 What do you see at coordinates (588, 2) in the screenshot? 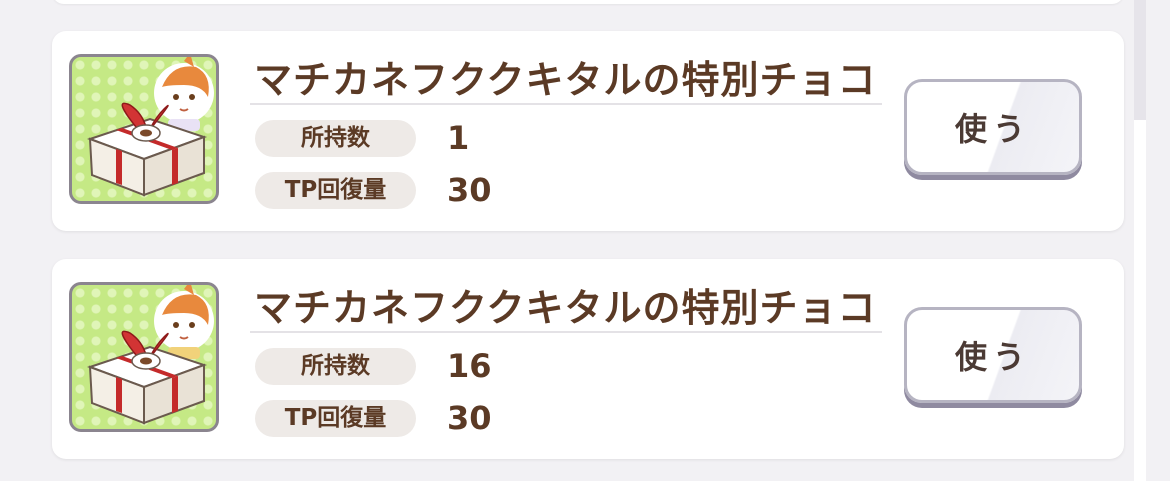
I see `previous-item-card-edge` at bounding box center [588, 2].